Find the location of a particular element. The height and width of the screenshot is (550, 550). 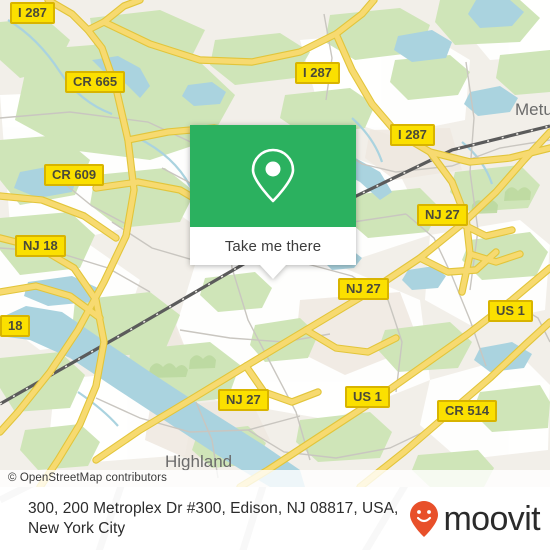

place-label-metuchen: Metu is located at coordinates (532, 109).